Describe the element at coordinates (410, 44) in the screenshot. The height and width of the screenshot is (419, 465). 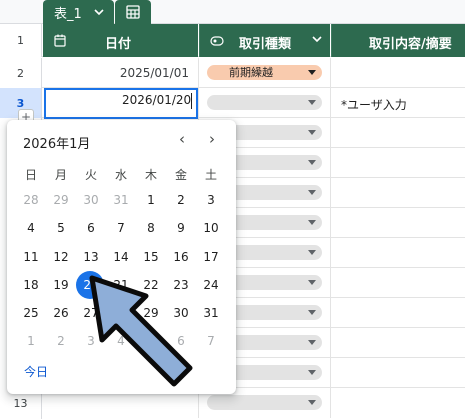
I see `column-header-label: 取引内容/摘要` at that location.